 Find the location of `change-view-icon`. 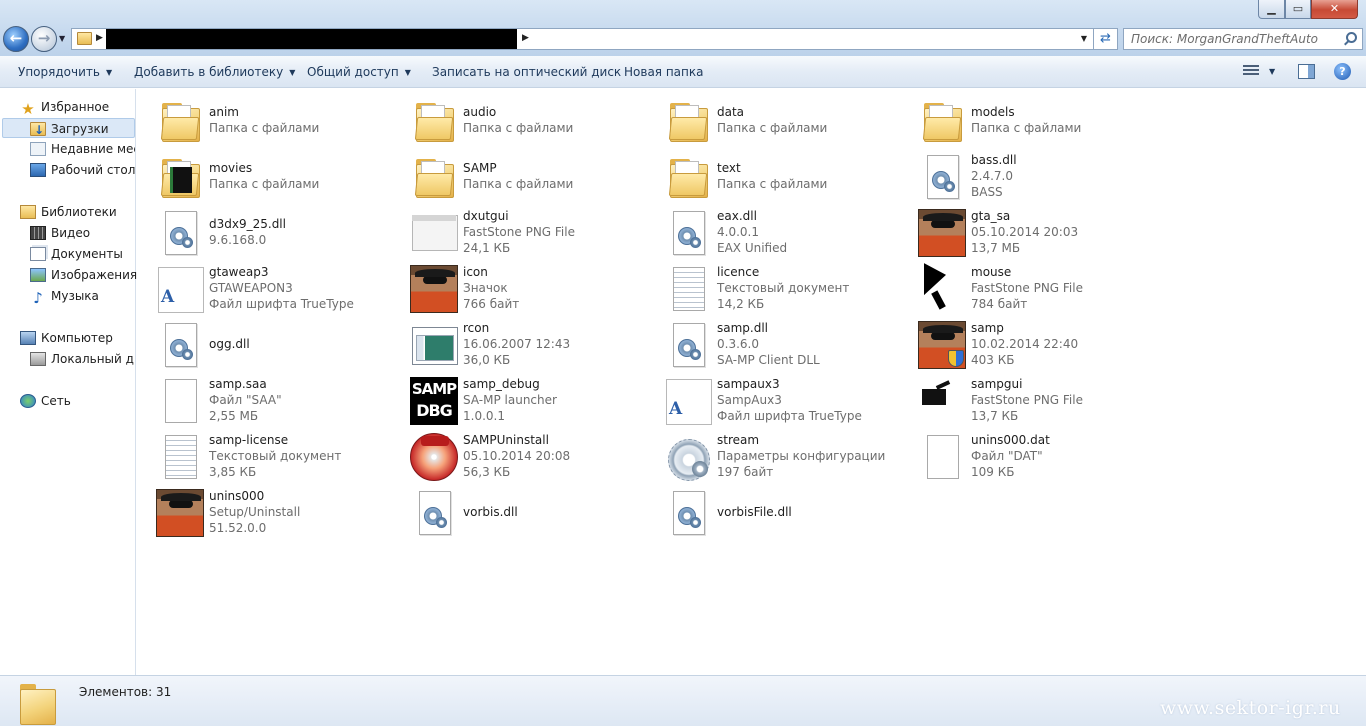

change-view-icon is located at coordinates (1251, 71).